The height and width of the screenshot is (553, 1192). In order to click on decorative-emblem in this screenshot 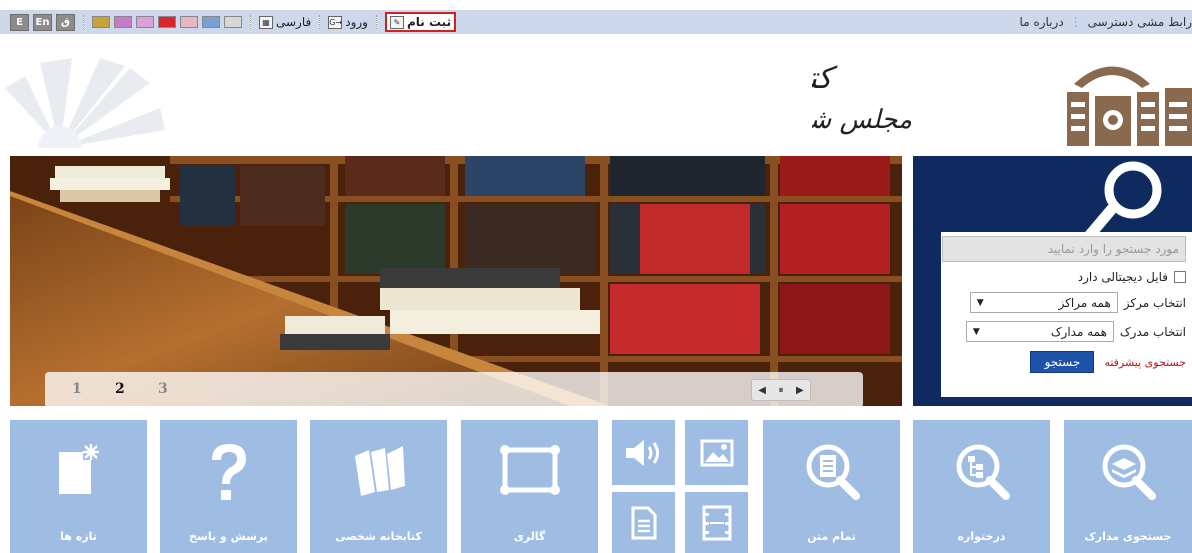, I will do `click(85, 103)`.